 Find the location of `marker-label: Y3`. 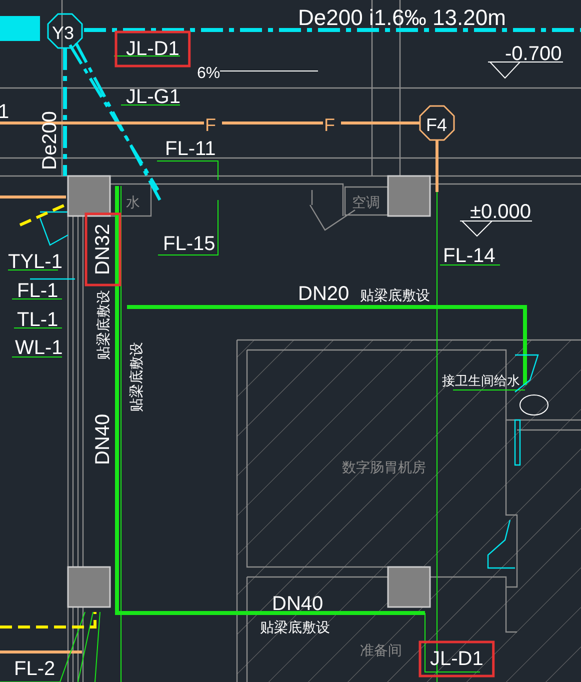

marker-label: Y3 is located at coordinates (63, 33).